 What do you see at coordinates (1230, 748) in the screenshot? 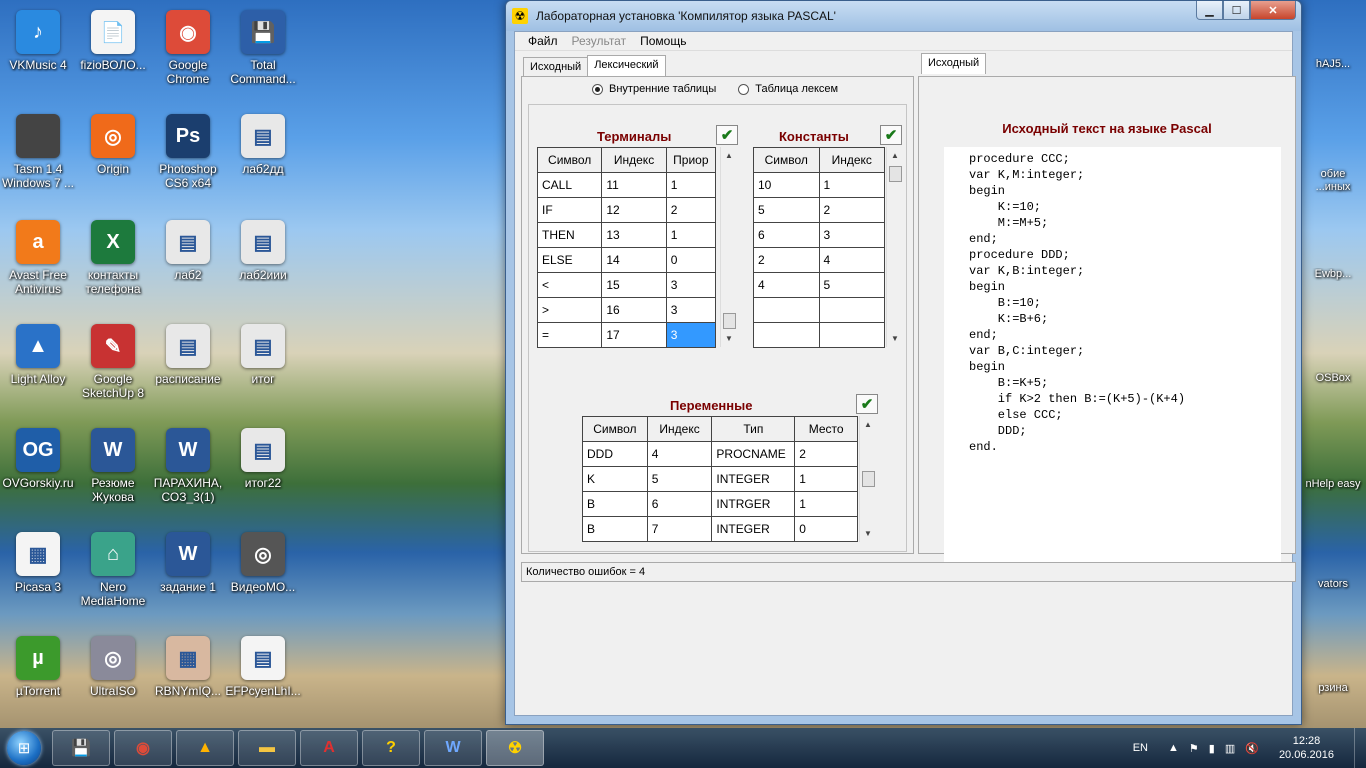
I see `network-icon: ▥` at bounding box center [1230, 748].